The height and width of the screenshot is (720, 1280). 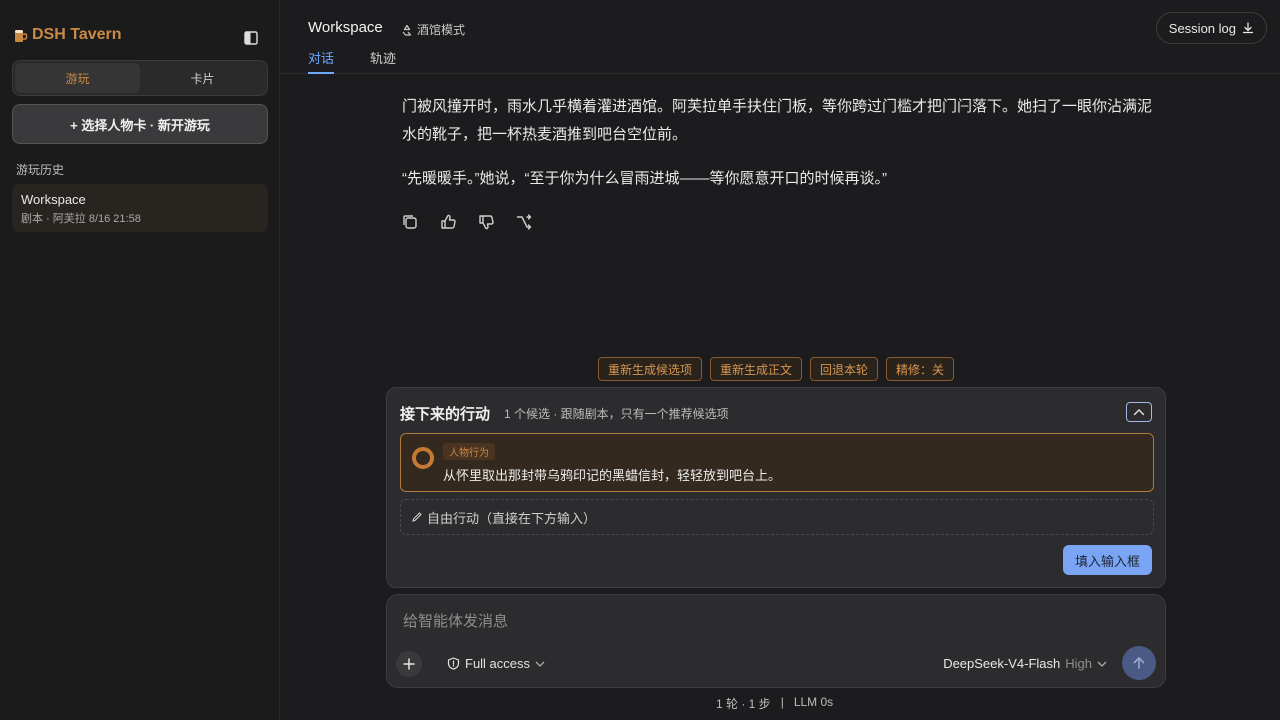 What do you see at coordinates (53, 199) in the screenshot?
I see `history-item-name: Workspace` at bounding box center [53, 199].